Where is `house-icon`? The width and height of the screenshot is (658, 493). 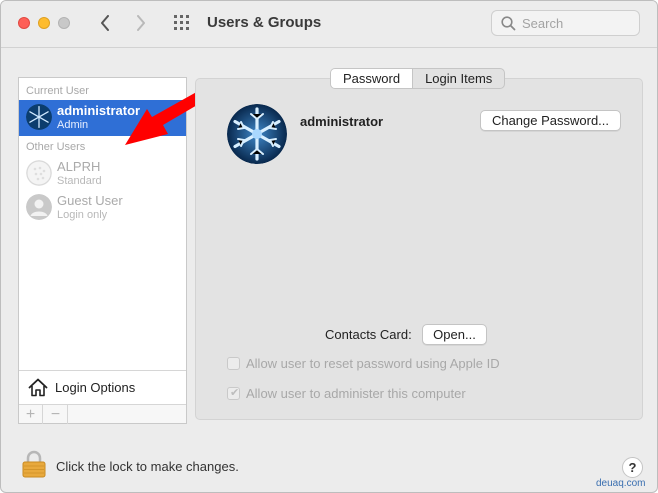
house-icon is located at coordinates (38, 387).